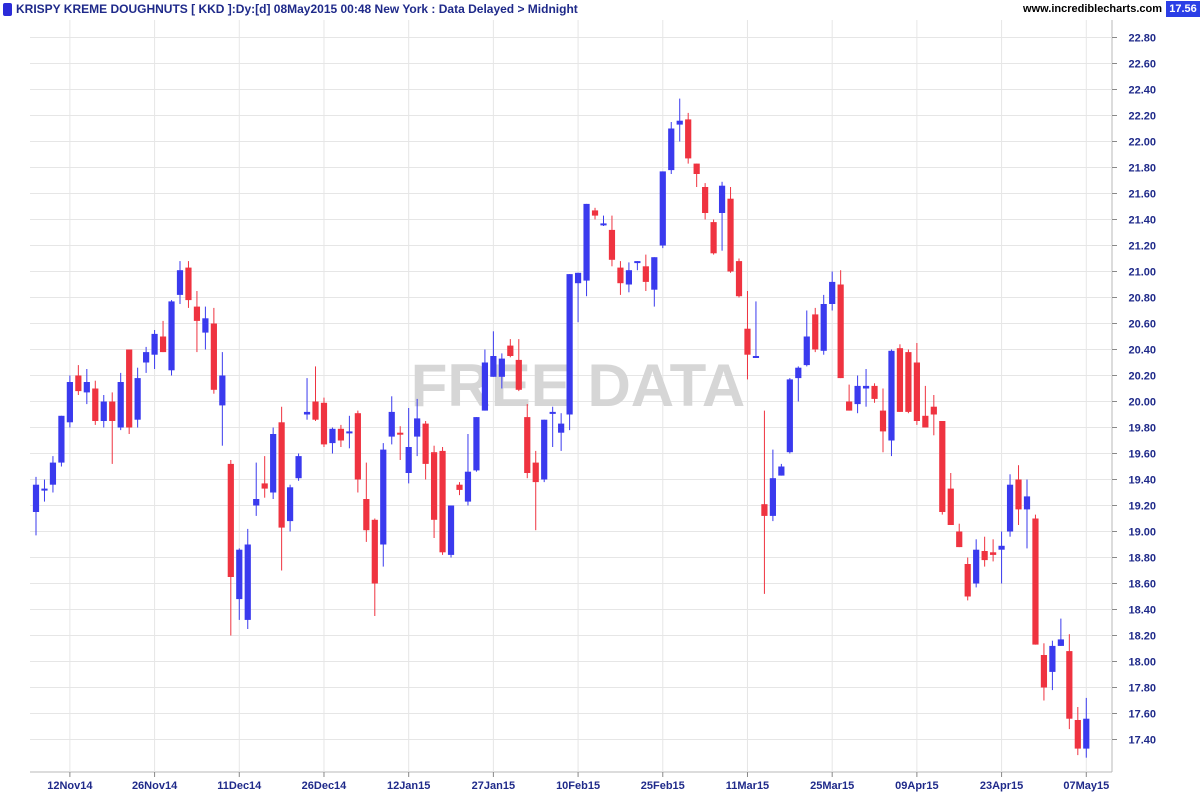 This screenshot has width=1200, height=800. I want to click on x-tick-label: 10Feb15, so click(578, 786).